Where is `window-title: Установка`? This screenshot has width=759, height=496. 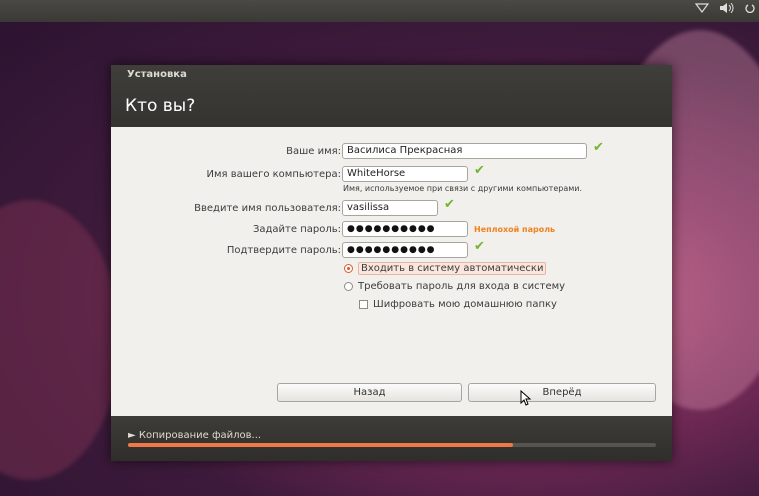
window-title: Установка is located at coordinates (157, 74).